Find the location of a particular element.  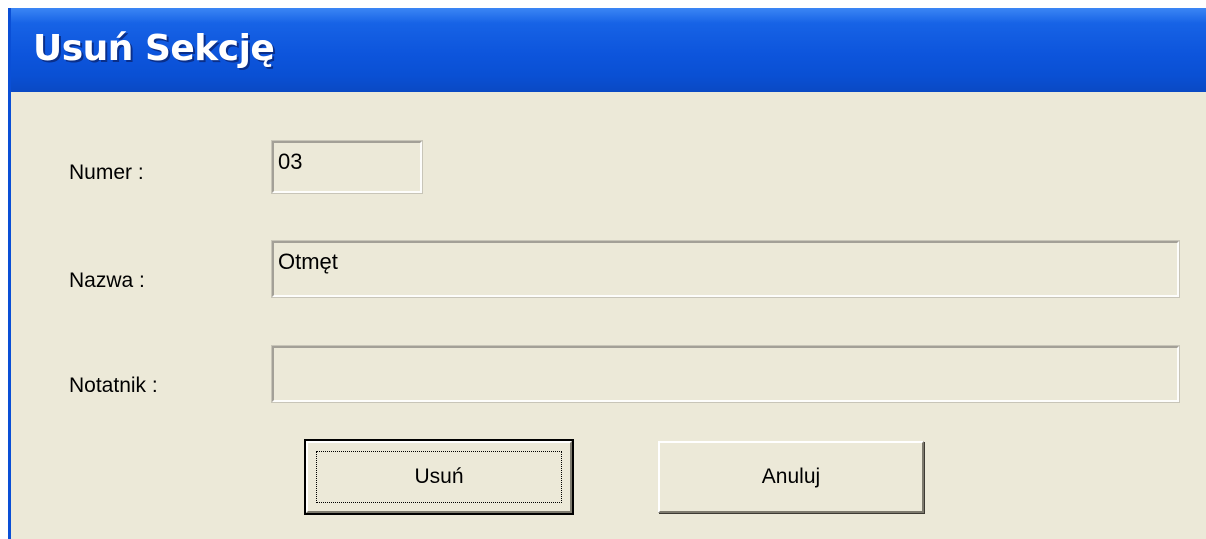

cancel-button: Anuluj is located at coordinates (791, 477).